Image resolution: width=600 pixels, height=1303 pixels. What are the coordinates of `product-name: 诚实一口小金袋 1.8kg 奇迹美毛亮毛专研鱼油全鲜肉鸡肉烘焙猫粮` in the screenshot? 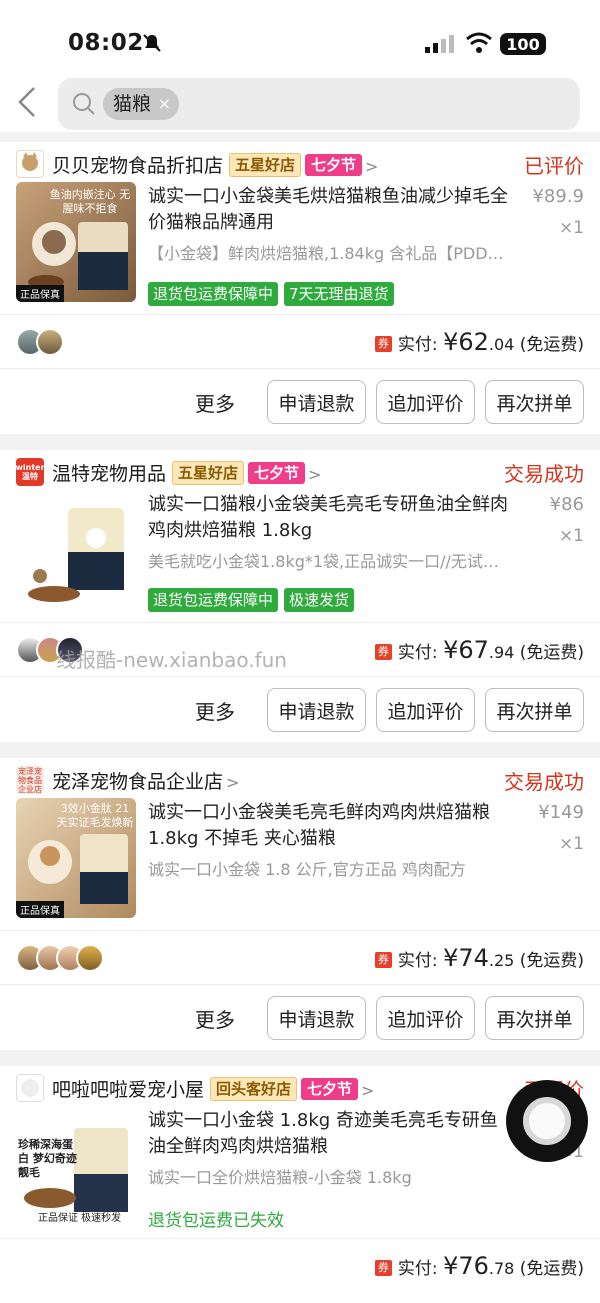 It's located at (328, 1134).